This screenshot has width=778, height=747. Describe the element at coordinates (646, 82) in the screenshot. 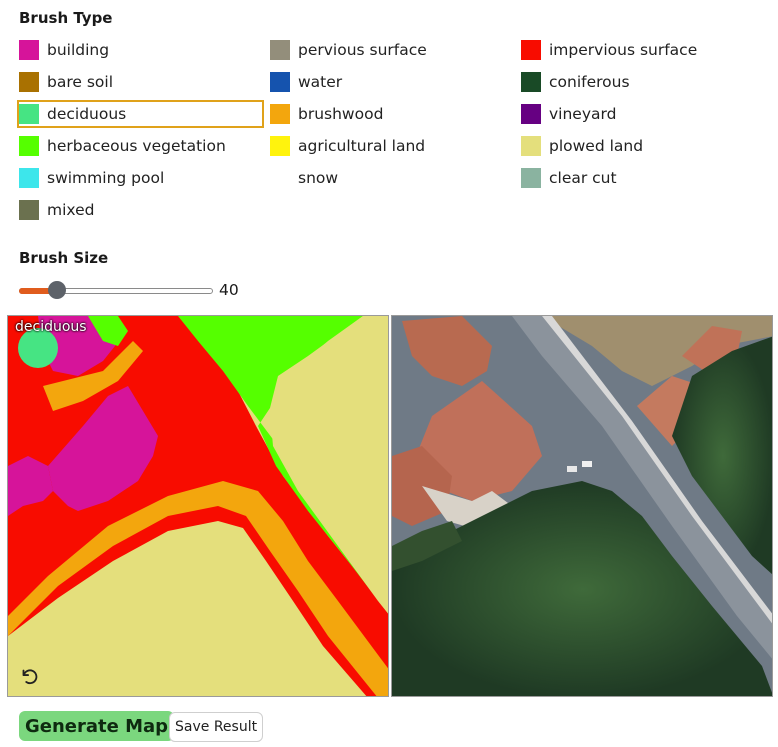

I see `brush-option-coniferous: coniferous` at that location.